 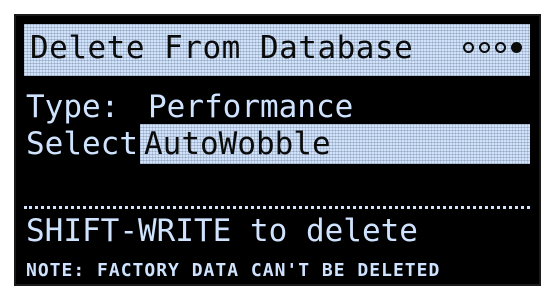 I want to click on select-row: Select:, so click(x=91, y=144).